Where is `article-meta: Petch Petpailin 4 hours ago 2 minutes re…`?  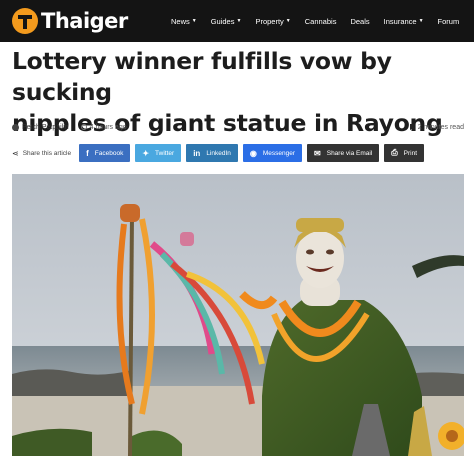 article-meta: Petch Petpailin 4 hours ago 2 minutes re… is located at coordinates (238, 127).